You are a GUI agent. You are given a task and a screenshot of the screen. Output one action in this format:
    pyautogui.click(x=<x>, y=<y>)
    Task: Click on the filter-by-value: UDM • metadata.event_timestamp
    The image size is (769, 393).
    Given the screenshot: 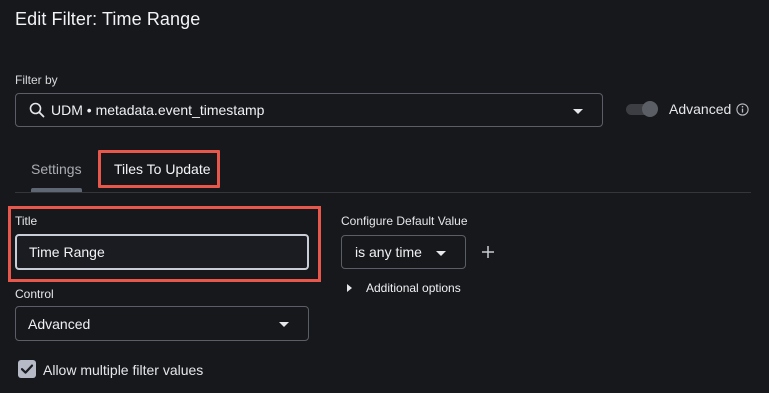 What is the action you would take?
    pyautogui.click(x=158, y=110)
    